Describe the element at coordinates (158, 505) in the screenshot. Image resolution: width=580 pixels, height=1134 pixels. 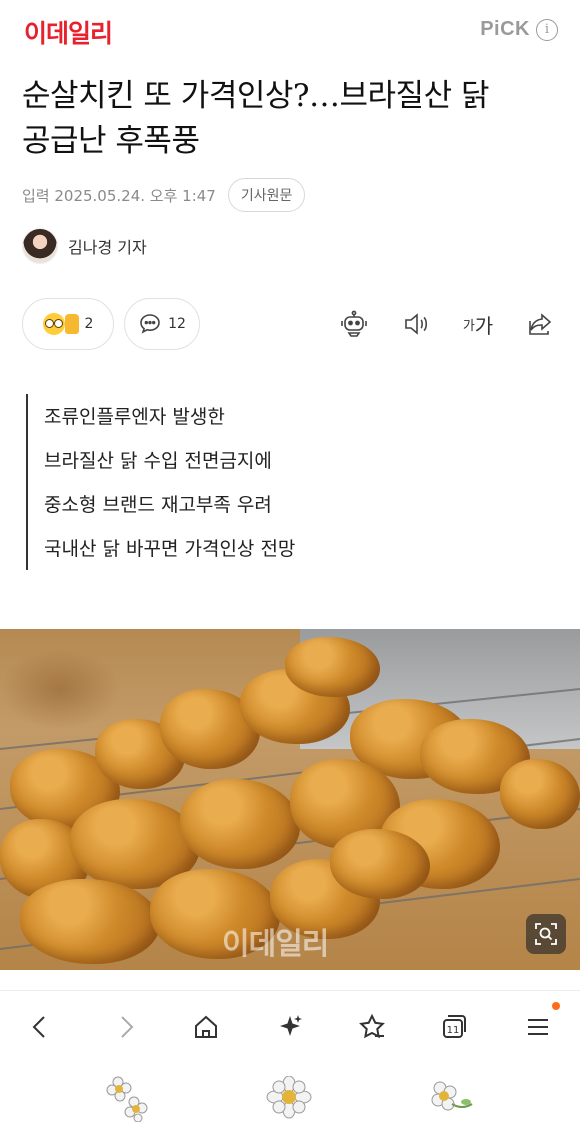
I see `summary-line: 중소형 브랜드 재고부족 우려` at that location.